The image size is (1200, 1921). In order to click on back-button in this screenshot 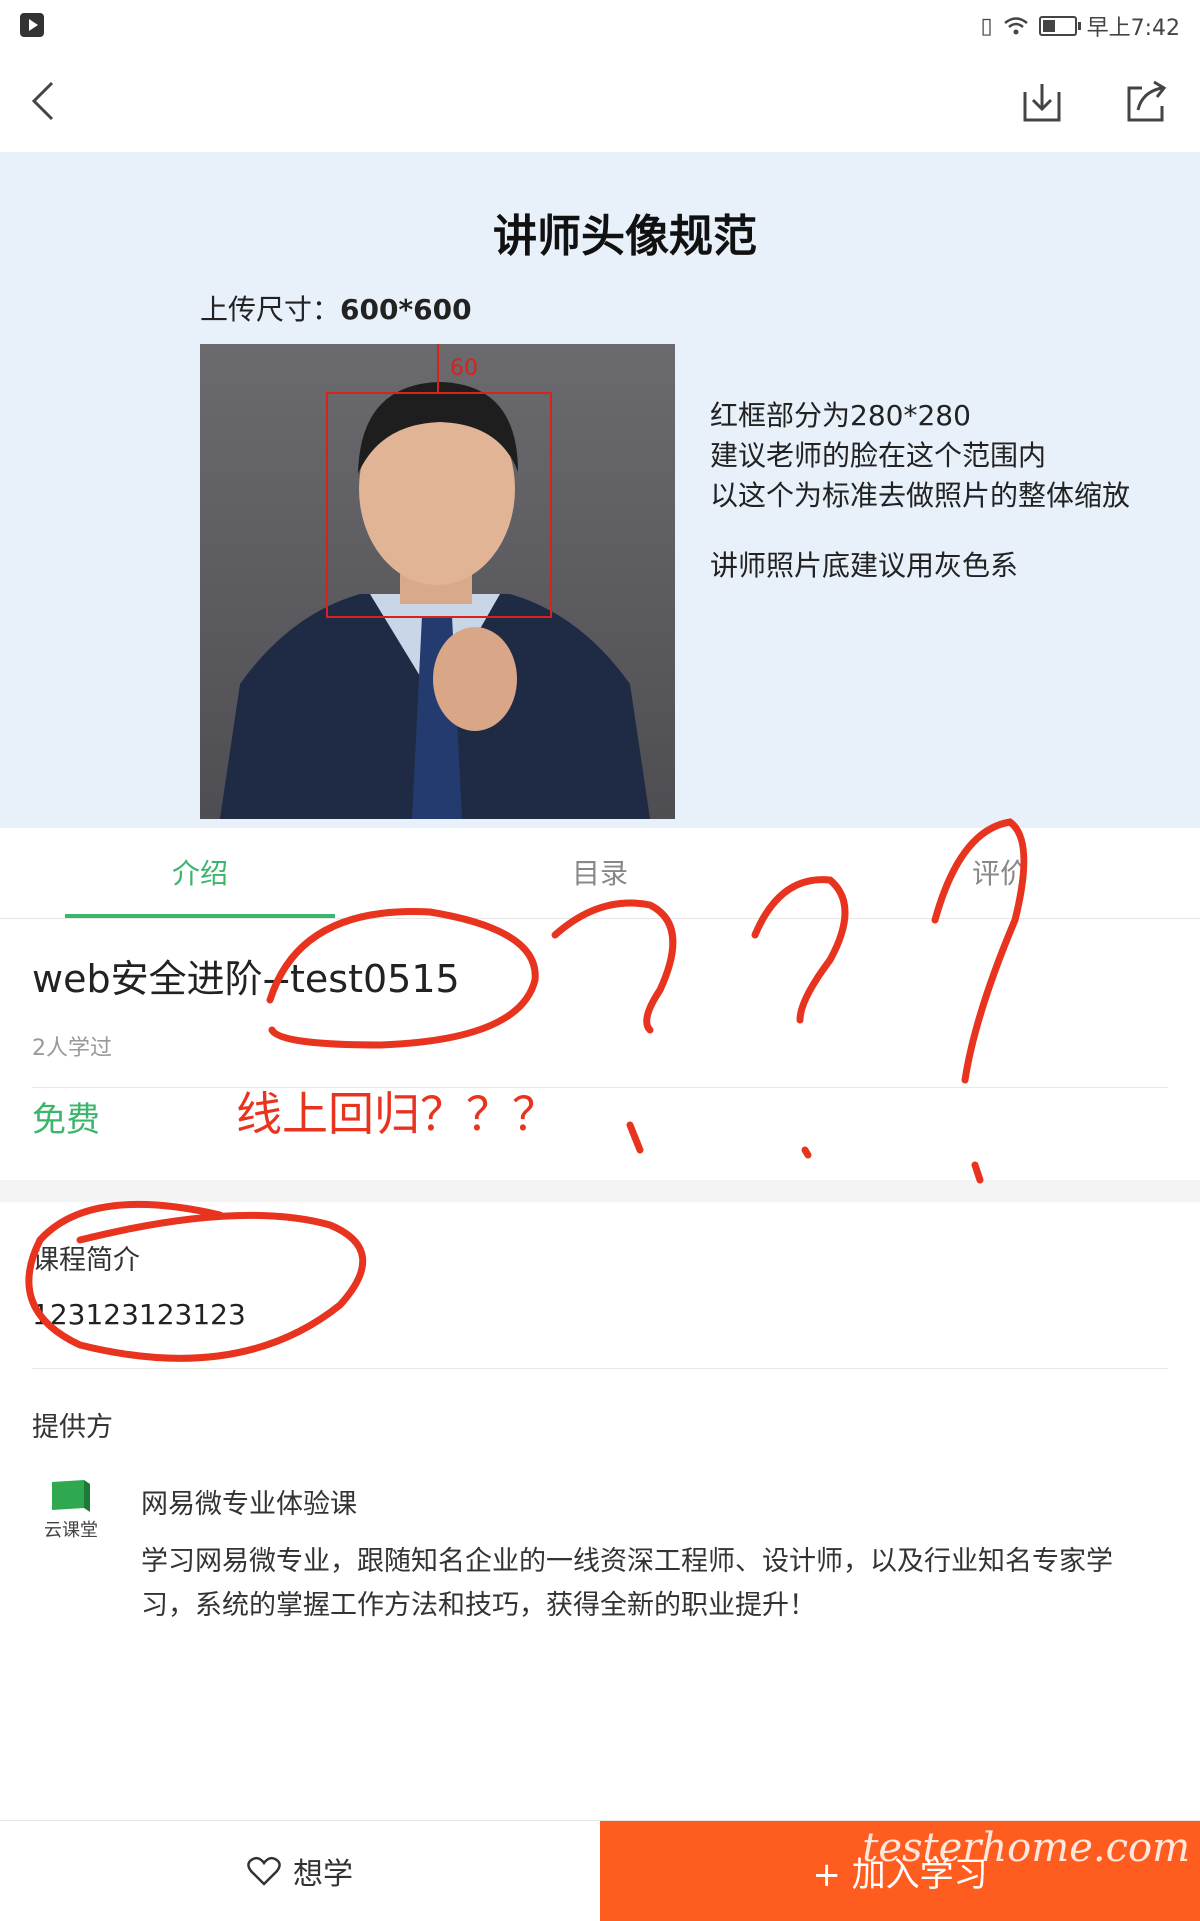, I will do `click(43, 101)`.